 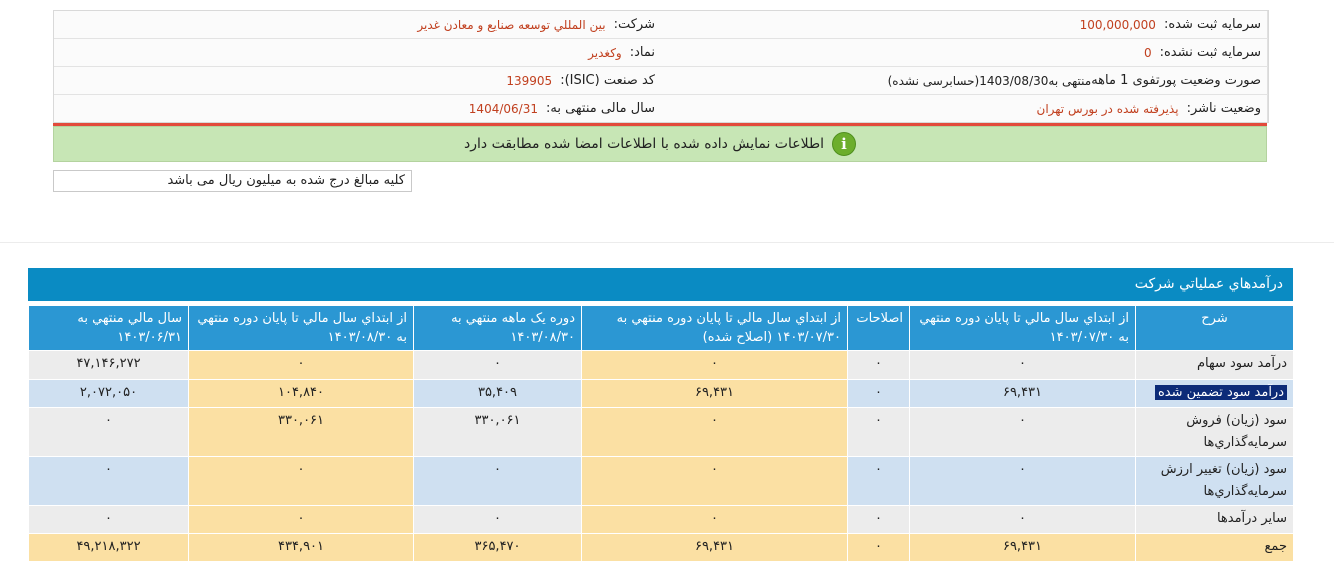 I want to click on row-label: جمع, so click(x=1214, y=547).